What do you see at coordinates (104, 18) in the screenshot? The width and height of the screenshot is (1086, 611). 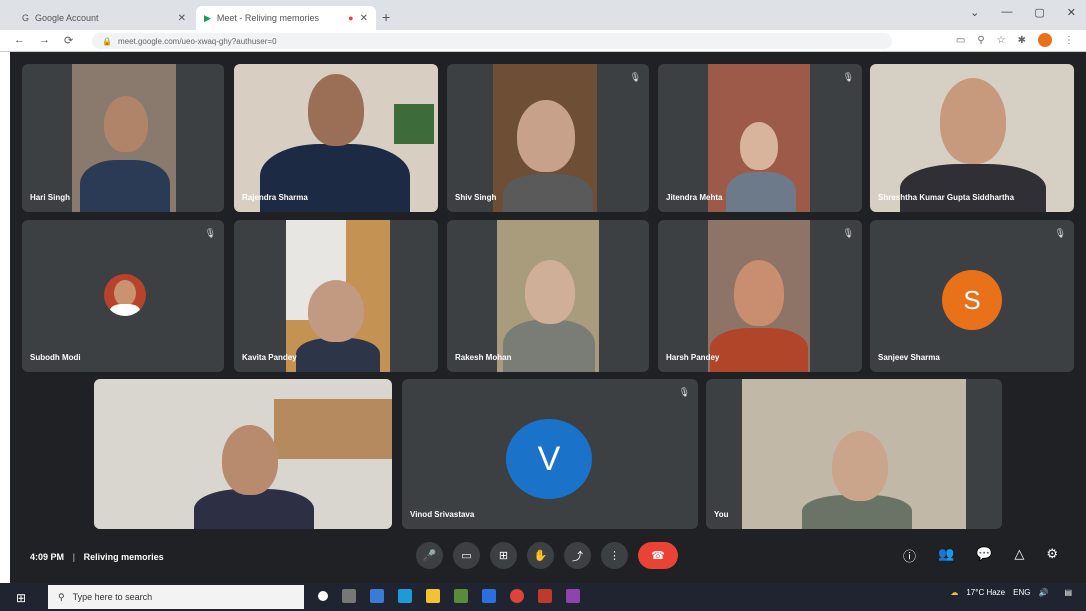 I see `browser-tab-google-account: G Google Account ✕` at bounding box center [104, 18].